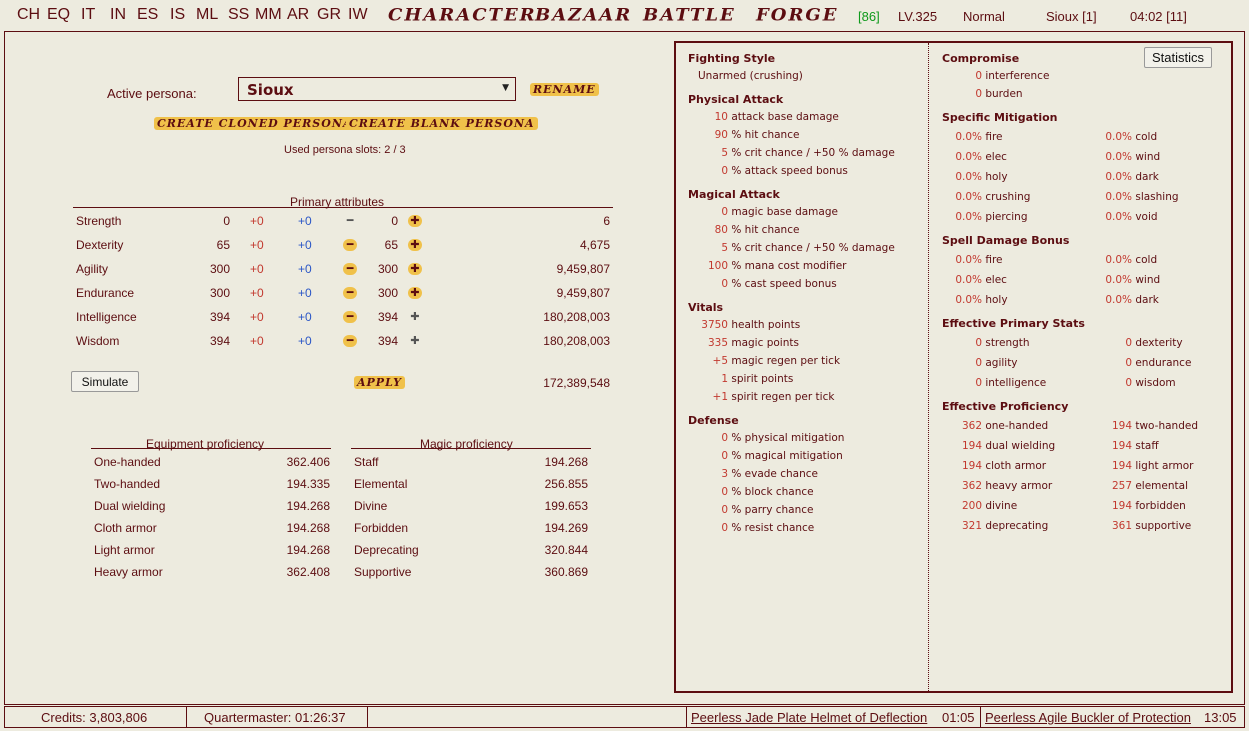  What do you see at coordinates (238, 15) in the screenshot?
I see `menu-ss: SS` at bounding box center [238, 15].